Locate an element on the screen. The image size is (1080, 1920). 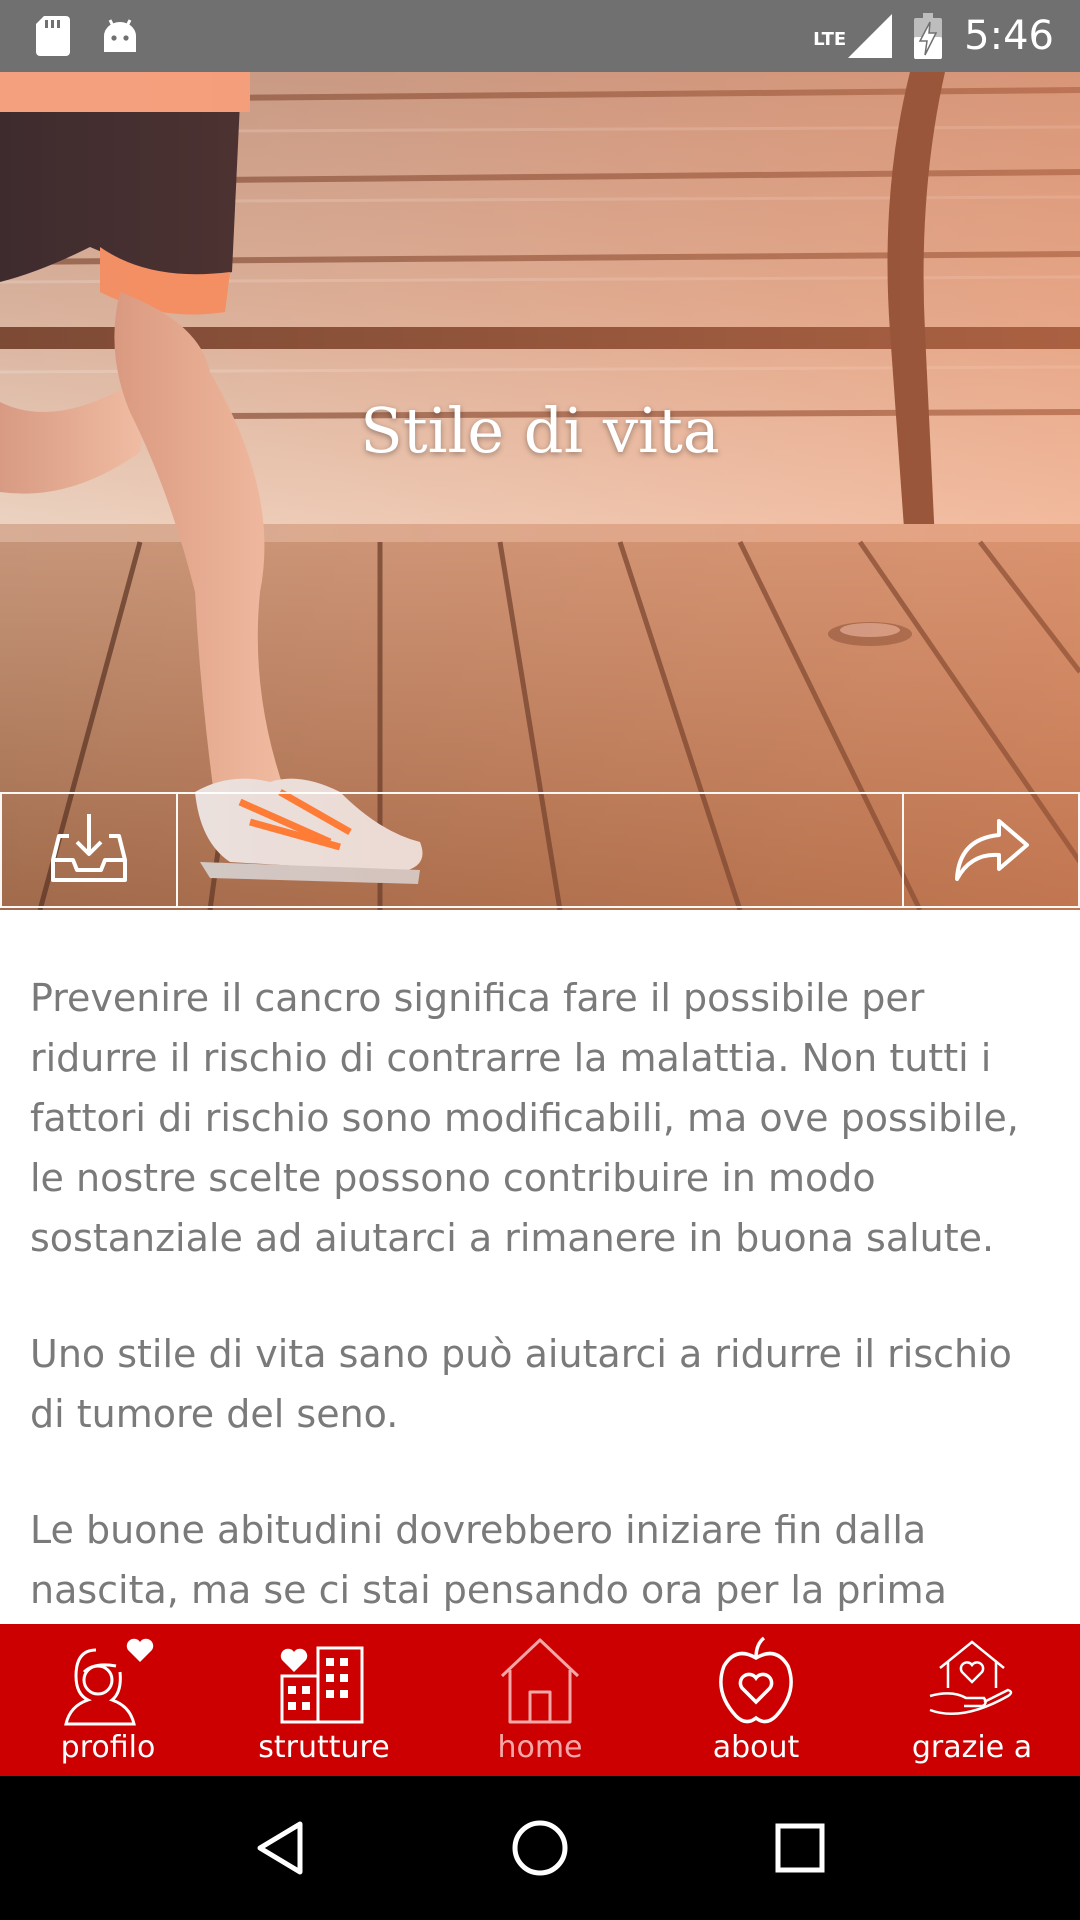
nav-item-strutture: strutture is located at coordinates (324, 1700).